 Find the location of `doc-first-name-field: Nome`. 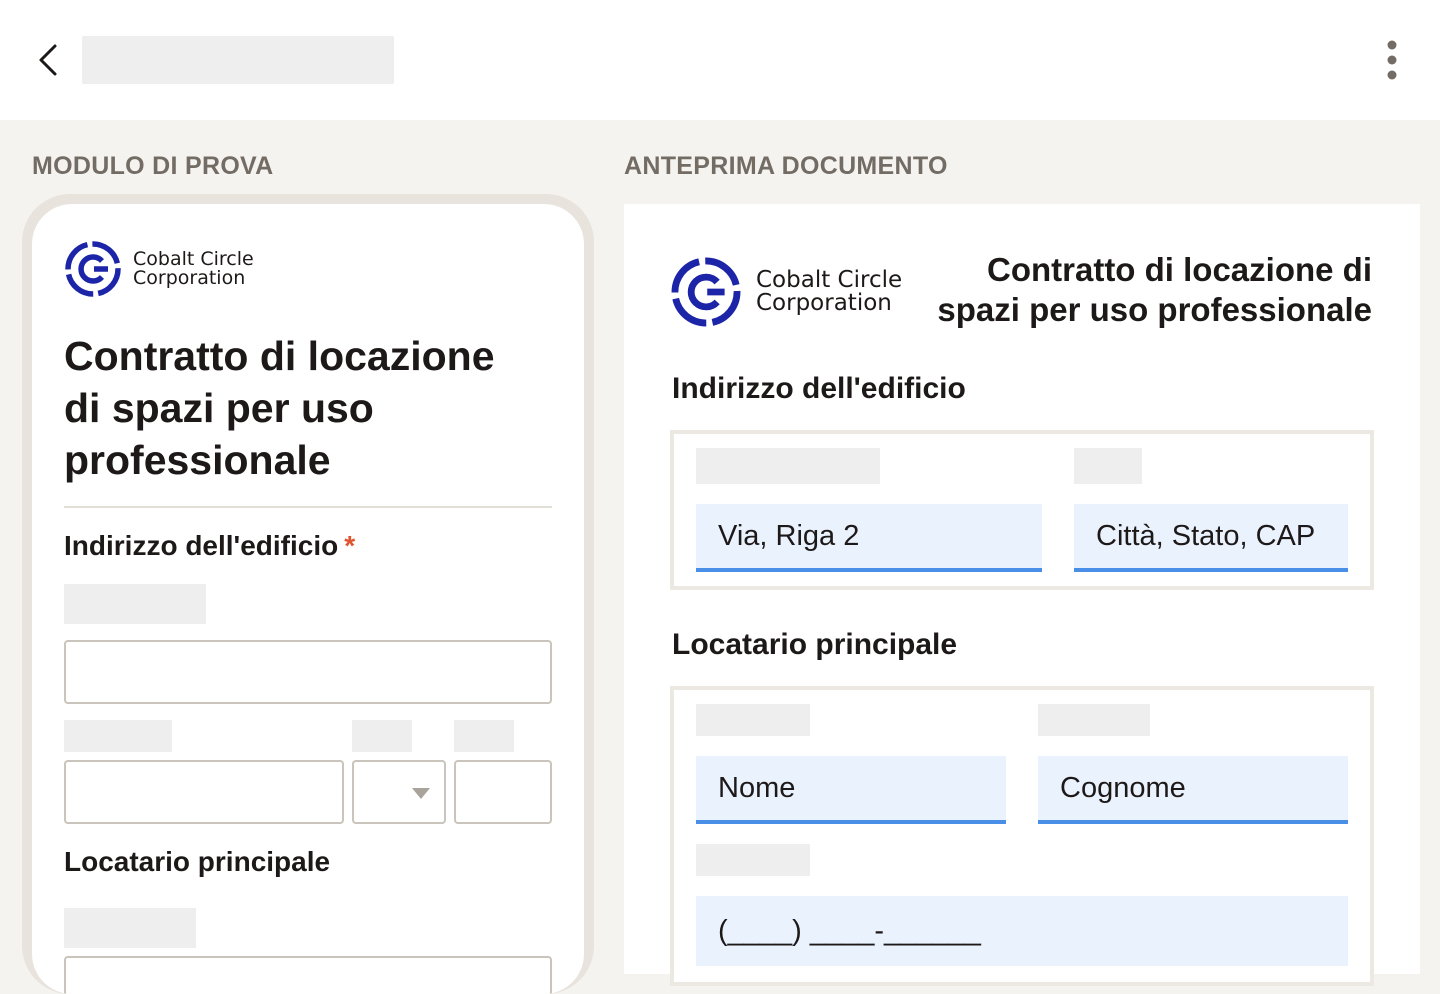

doc-first-name-field: Nome is located at coordinates (851, 790).